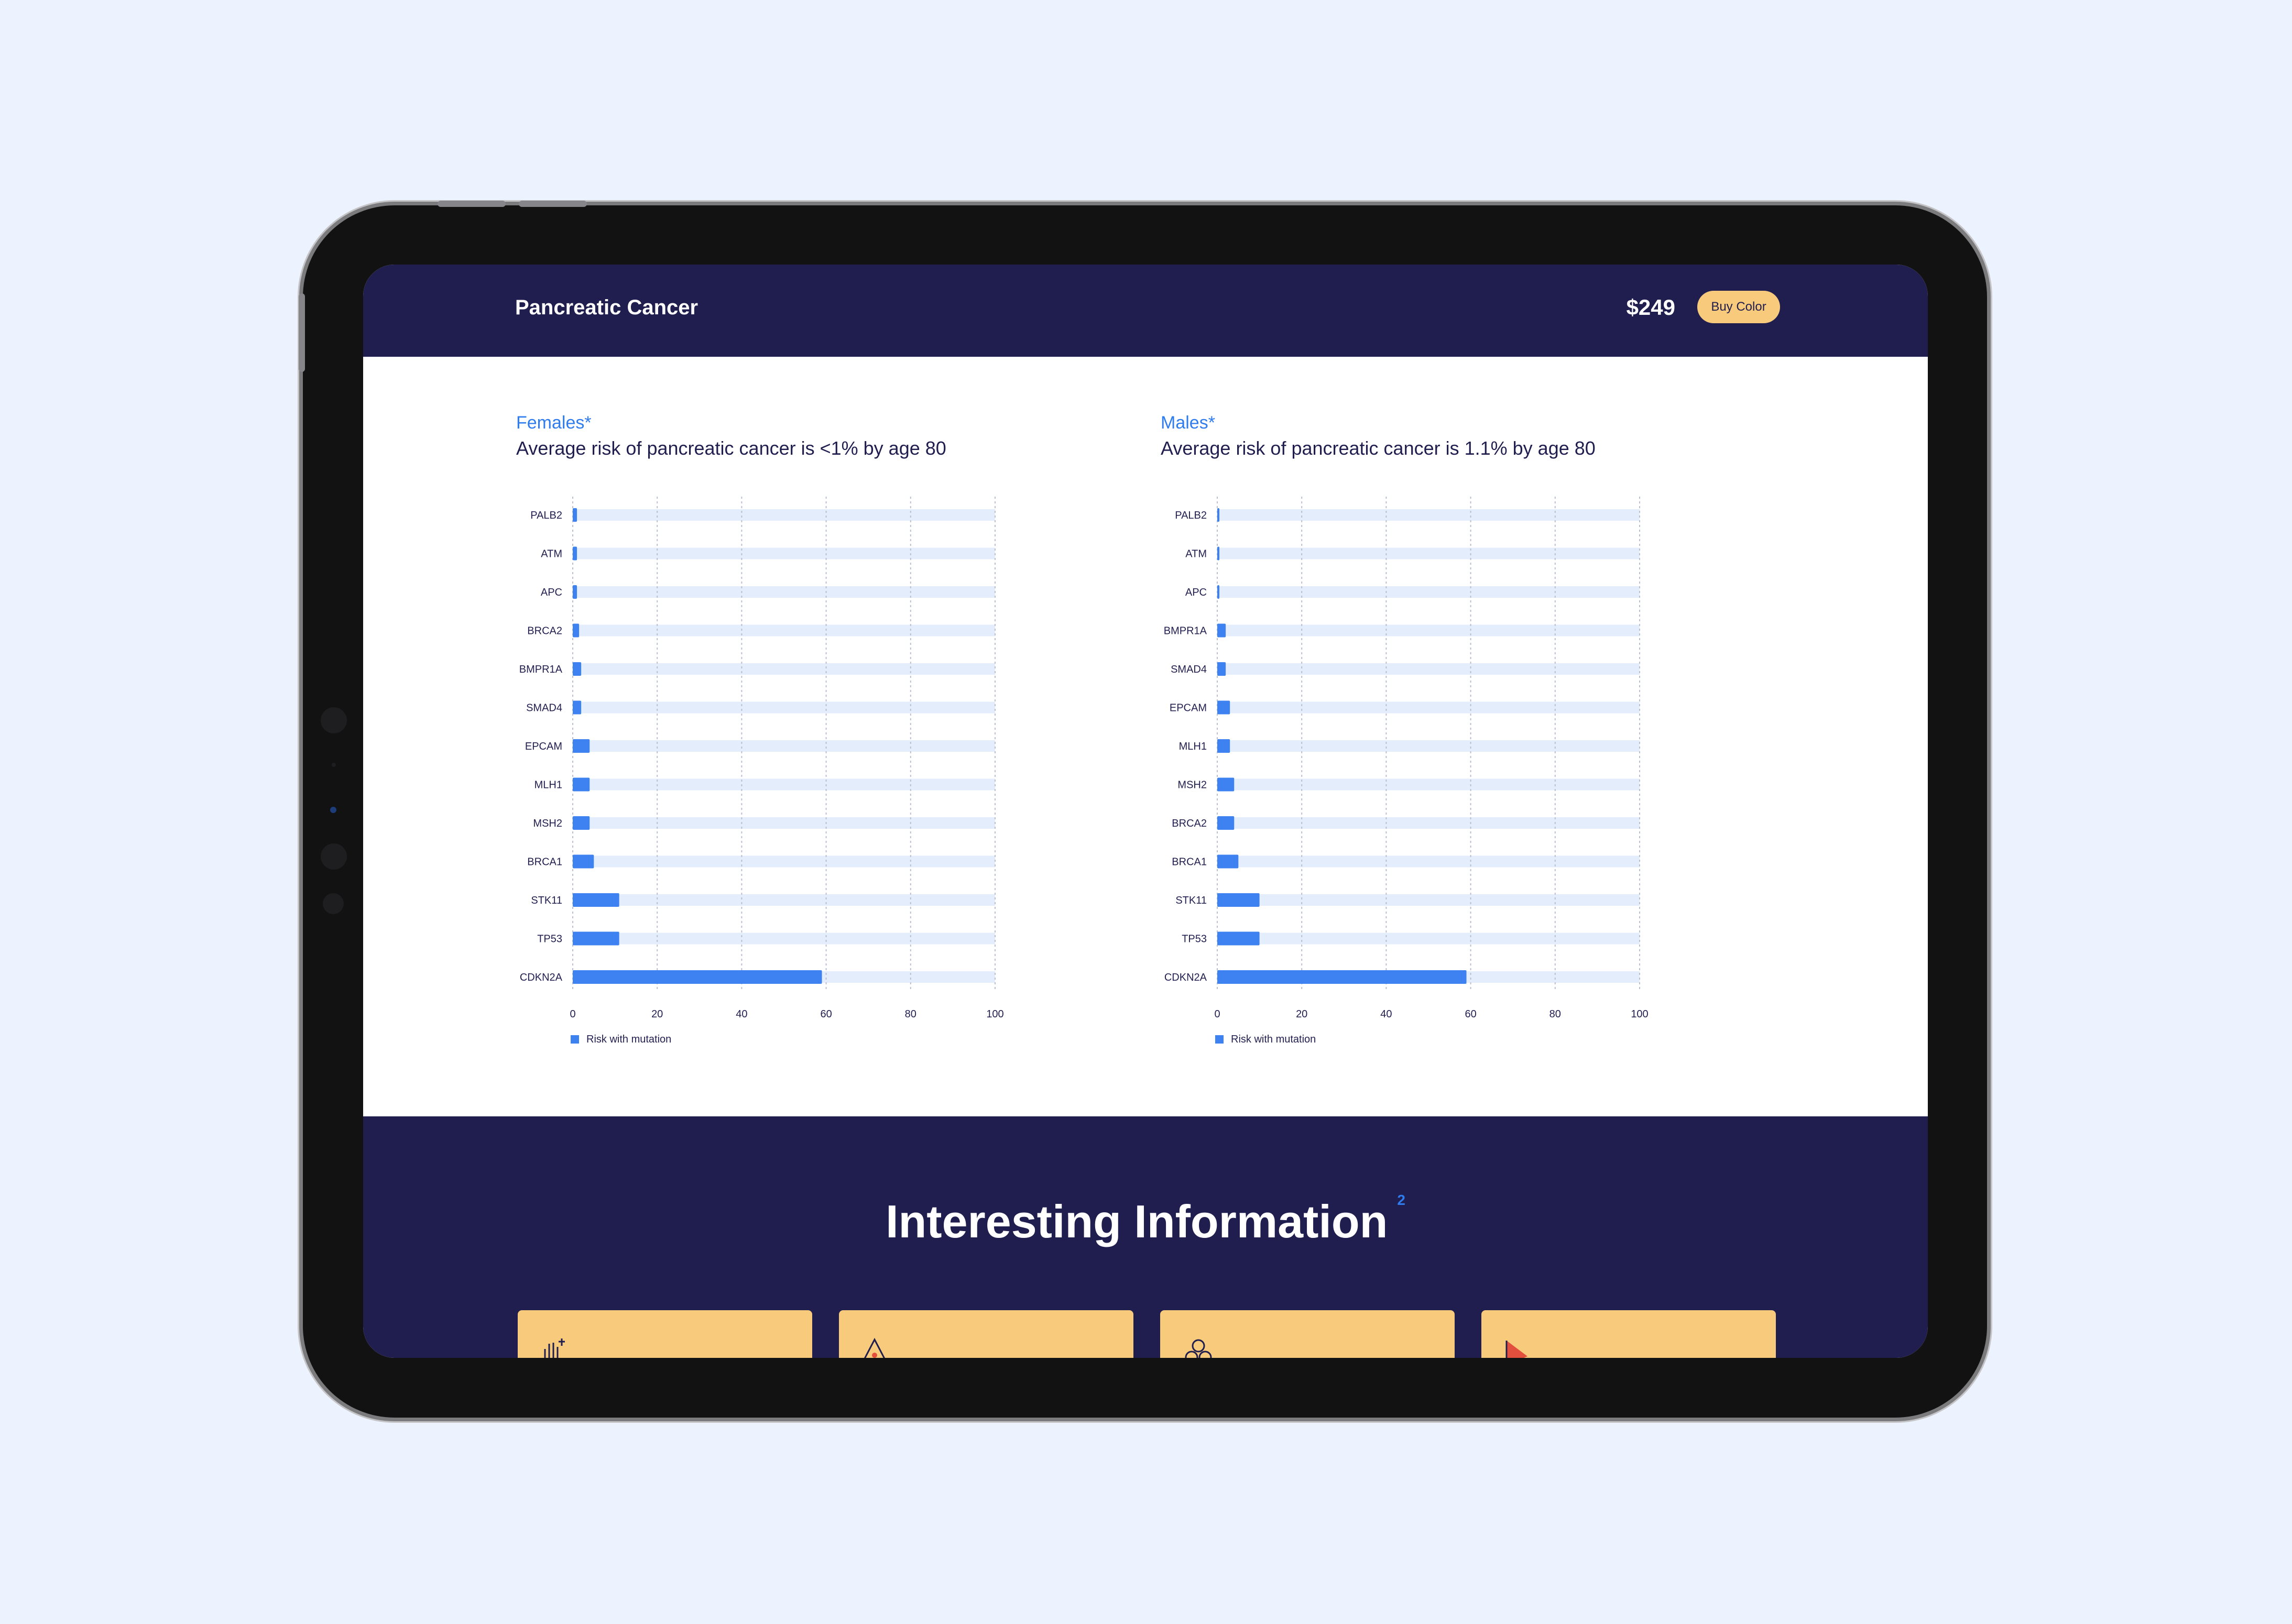 The image size is (2292, 1624). I want to click on section-title-text: Interesting Information, so click(1137, 1221).